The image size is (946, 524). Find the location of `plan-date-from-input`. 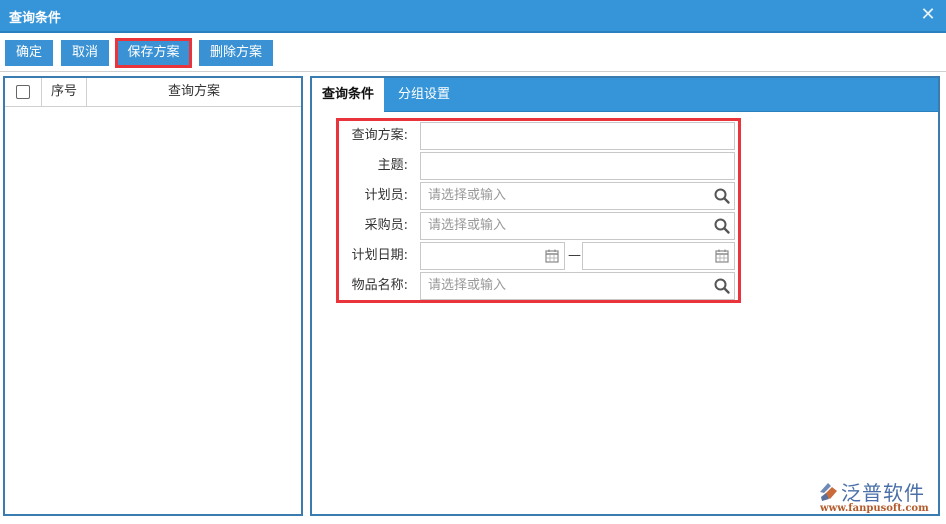

plan-date-from-input is located at coordinates (492, 256).